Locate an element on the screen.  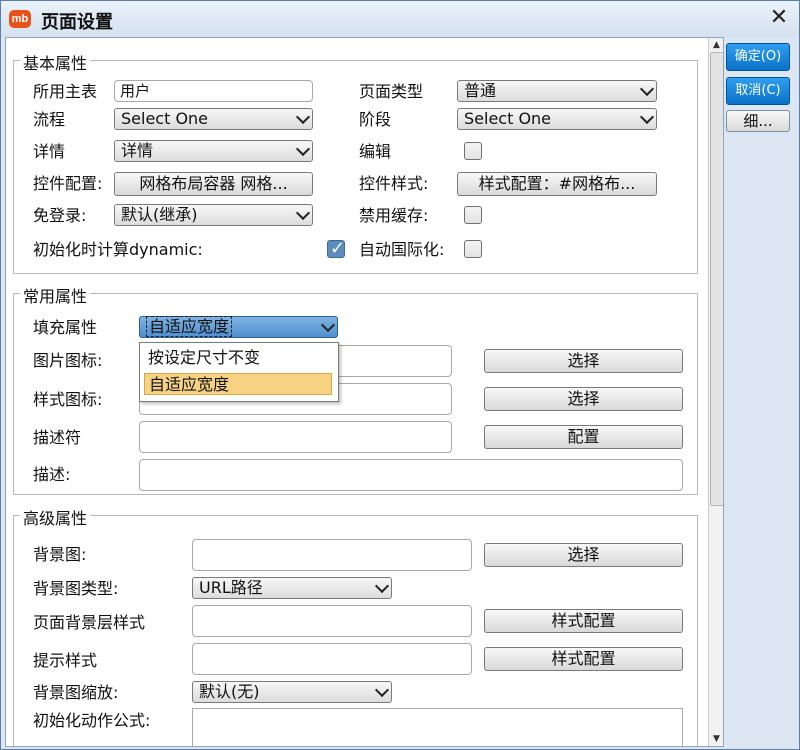
scroll-down-icon: ▼ is located at coordinates (716, 739).